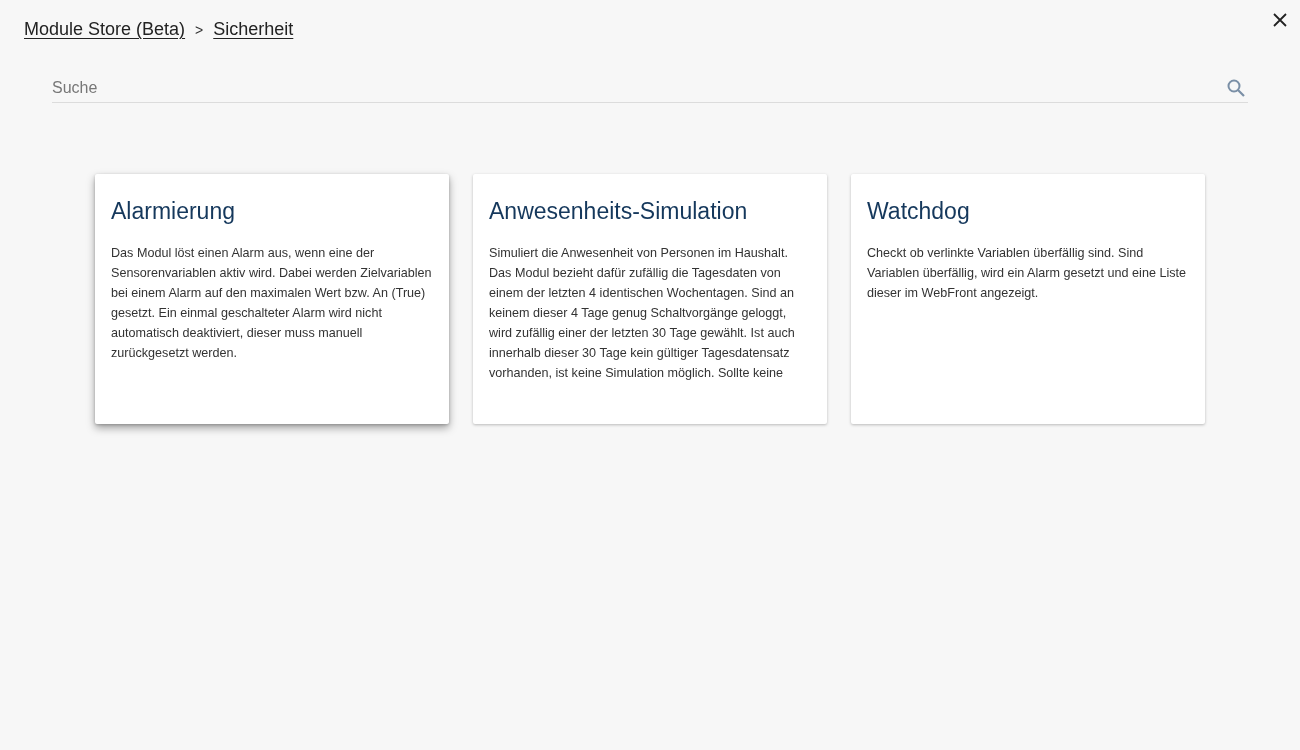  Describe the element at coordinates (272, 303) in the screenshot. I see `card-description: Das Modul löst einen Alarm aus, wenn eine der Sensorenvariablen aktiv wird. Dabei werden Zielvariablen bei einem Alarm auf den maximalen Wert bzw. An (True) gesetzt. Ein einmal geschalteter Alarm wird nicht automatisch deaktiviert, dieser muss manuell zurückgesetzt werden.` at that location.